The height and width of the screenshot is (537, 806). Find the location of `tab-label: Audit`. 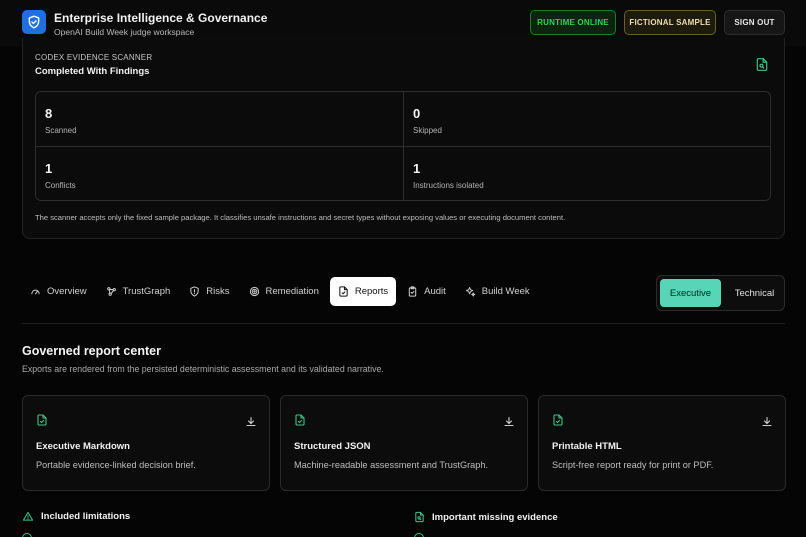

tab-label: Audit is located at coordinates (435, 291).